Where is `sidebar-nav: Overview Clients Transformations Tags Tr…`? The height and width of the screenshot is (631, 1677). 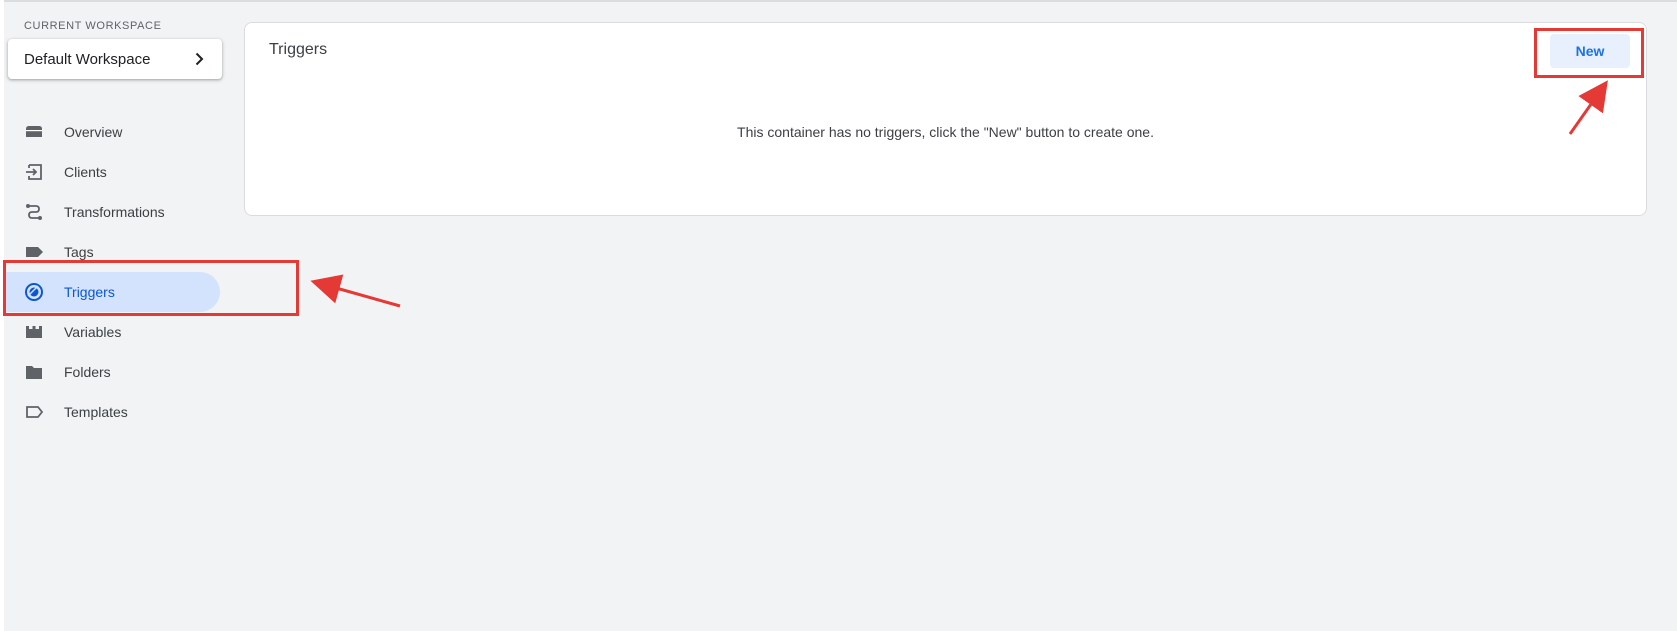
sidebar-nav: Overview Clients Transformations Tags Tr… is located at coordinates (114, 272).